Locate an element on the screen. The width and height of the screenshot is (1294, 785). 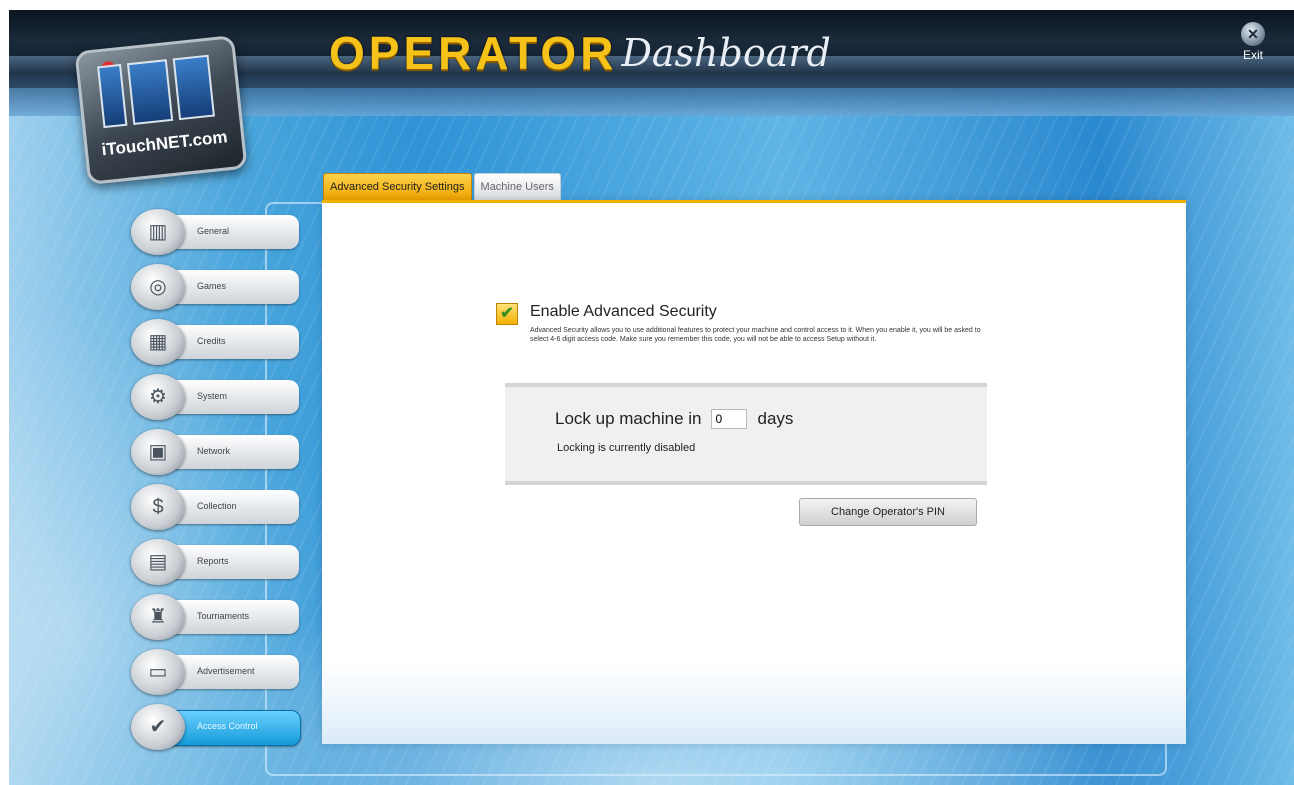
sidebar-item-collection: $ Collection is located at coordinates (216, 507).